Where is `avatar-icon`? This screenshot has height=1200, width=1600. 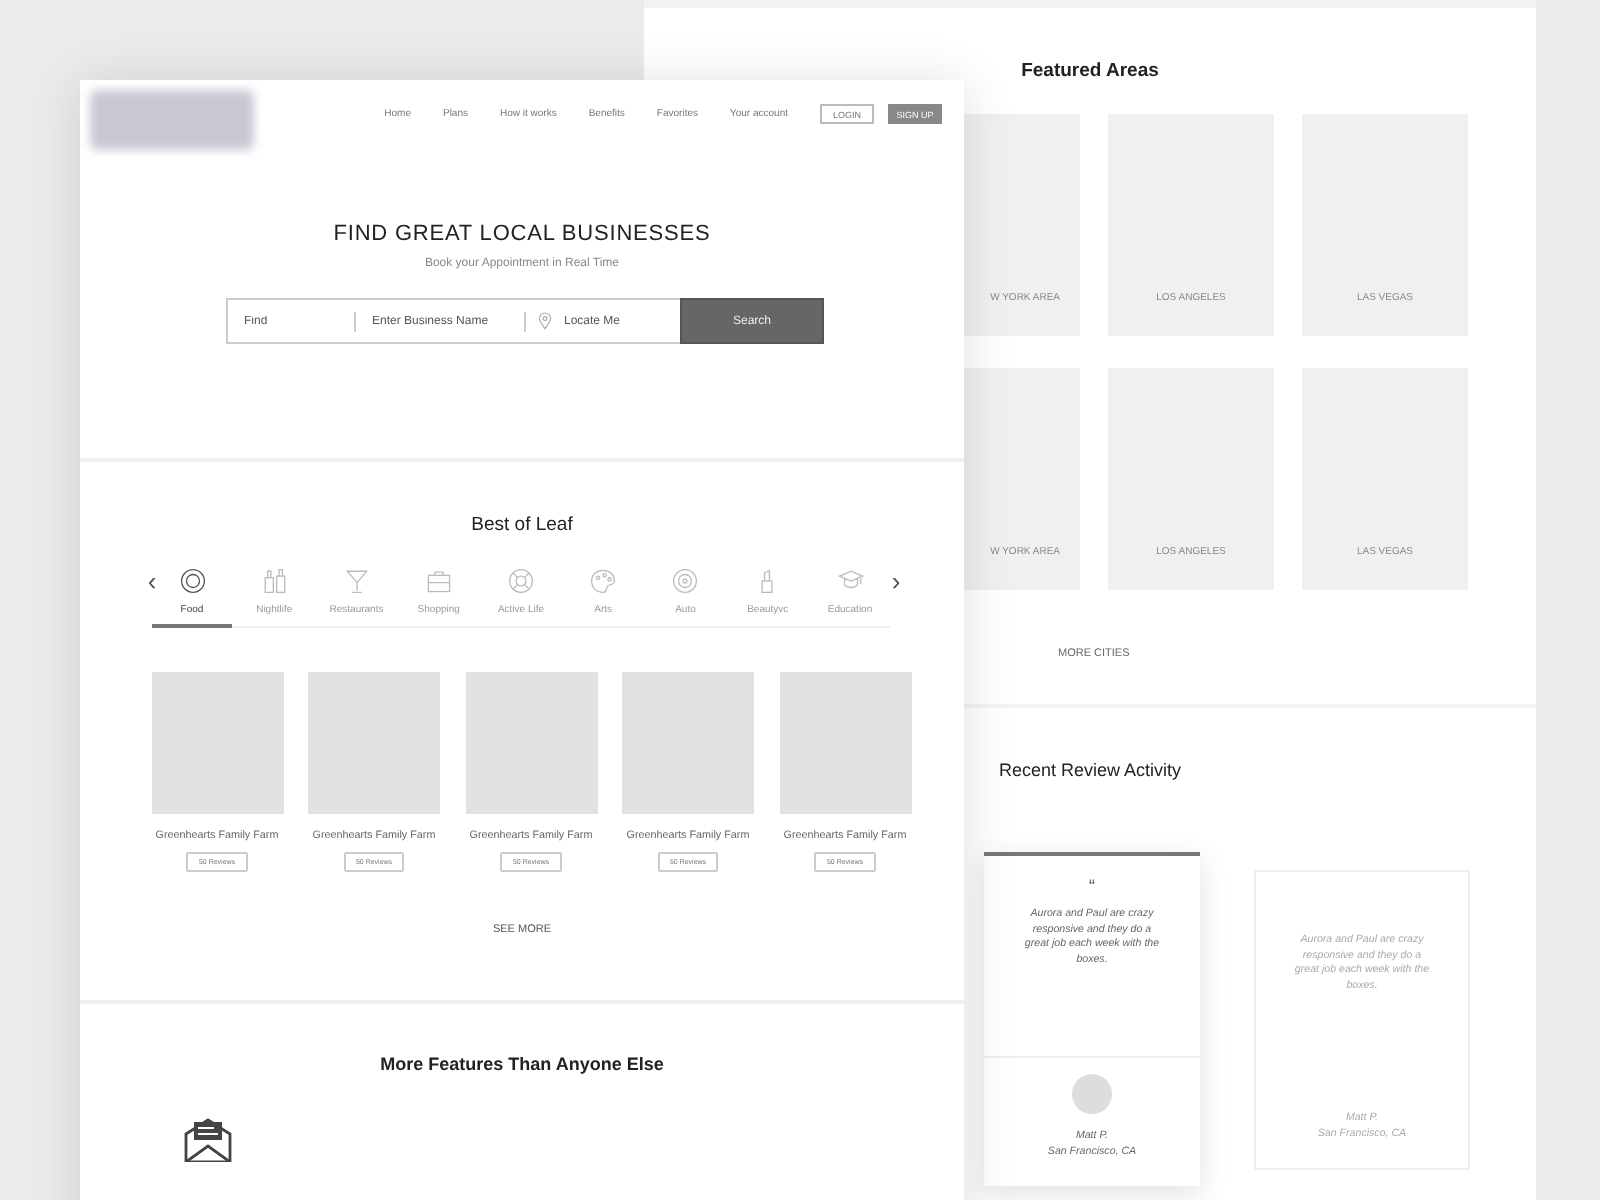
avatar-icon is located at coordinates (1092, 1094).